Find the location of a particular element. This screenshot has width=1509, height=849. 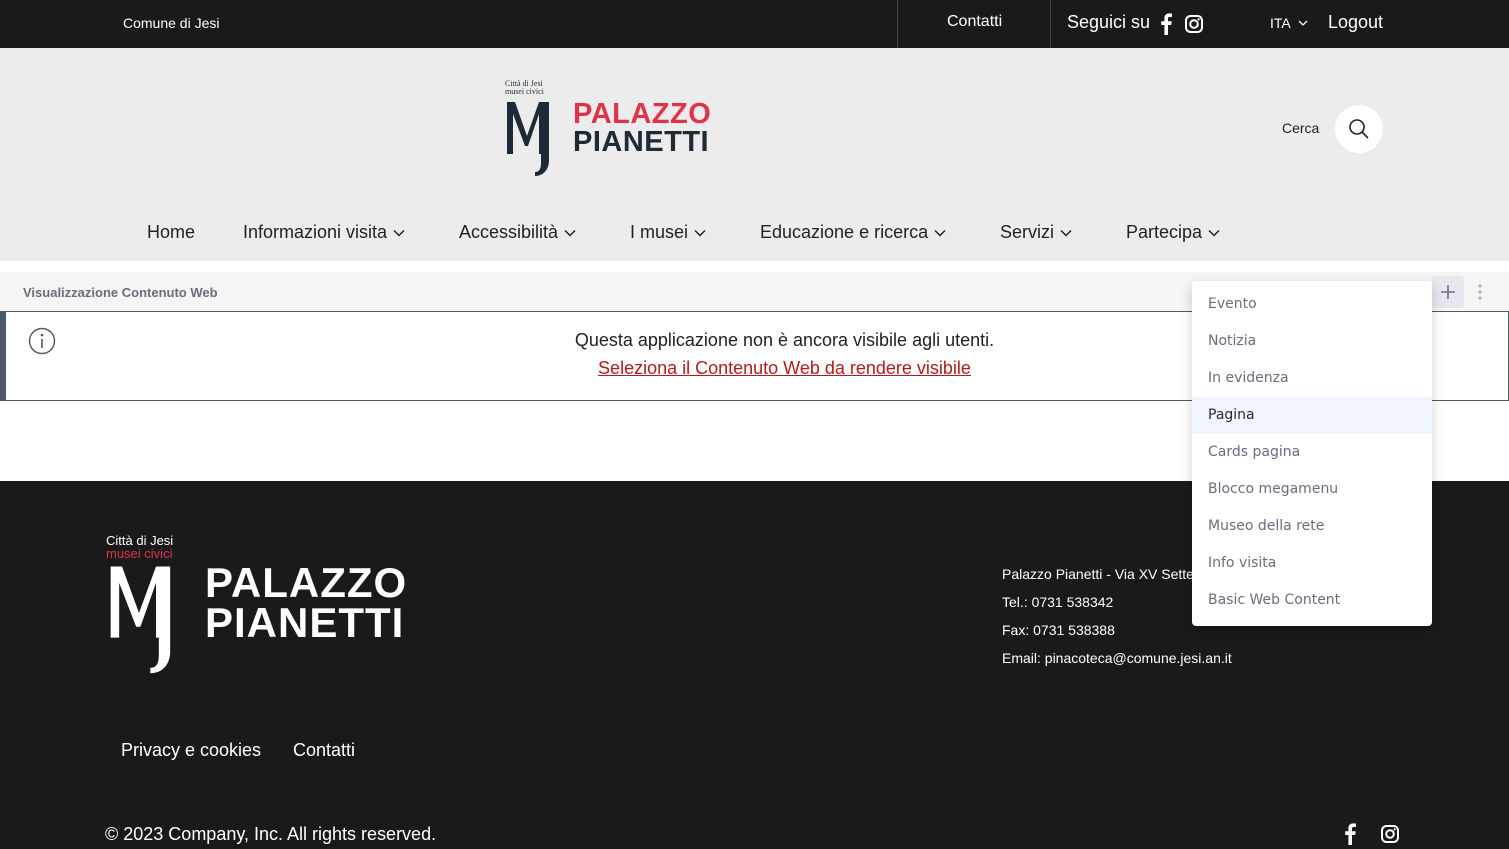

dropdown-item-info-visita: Info visita is located at coordinates (1312, 563).